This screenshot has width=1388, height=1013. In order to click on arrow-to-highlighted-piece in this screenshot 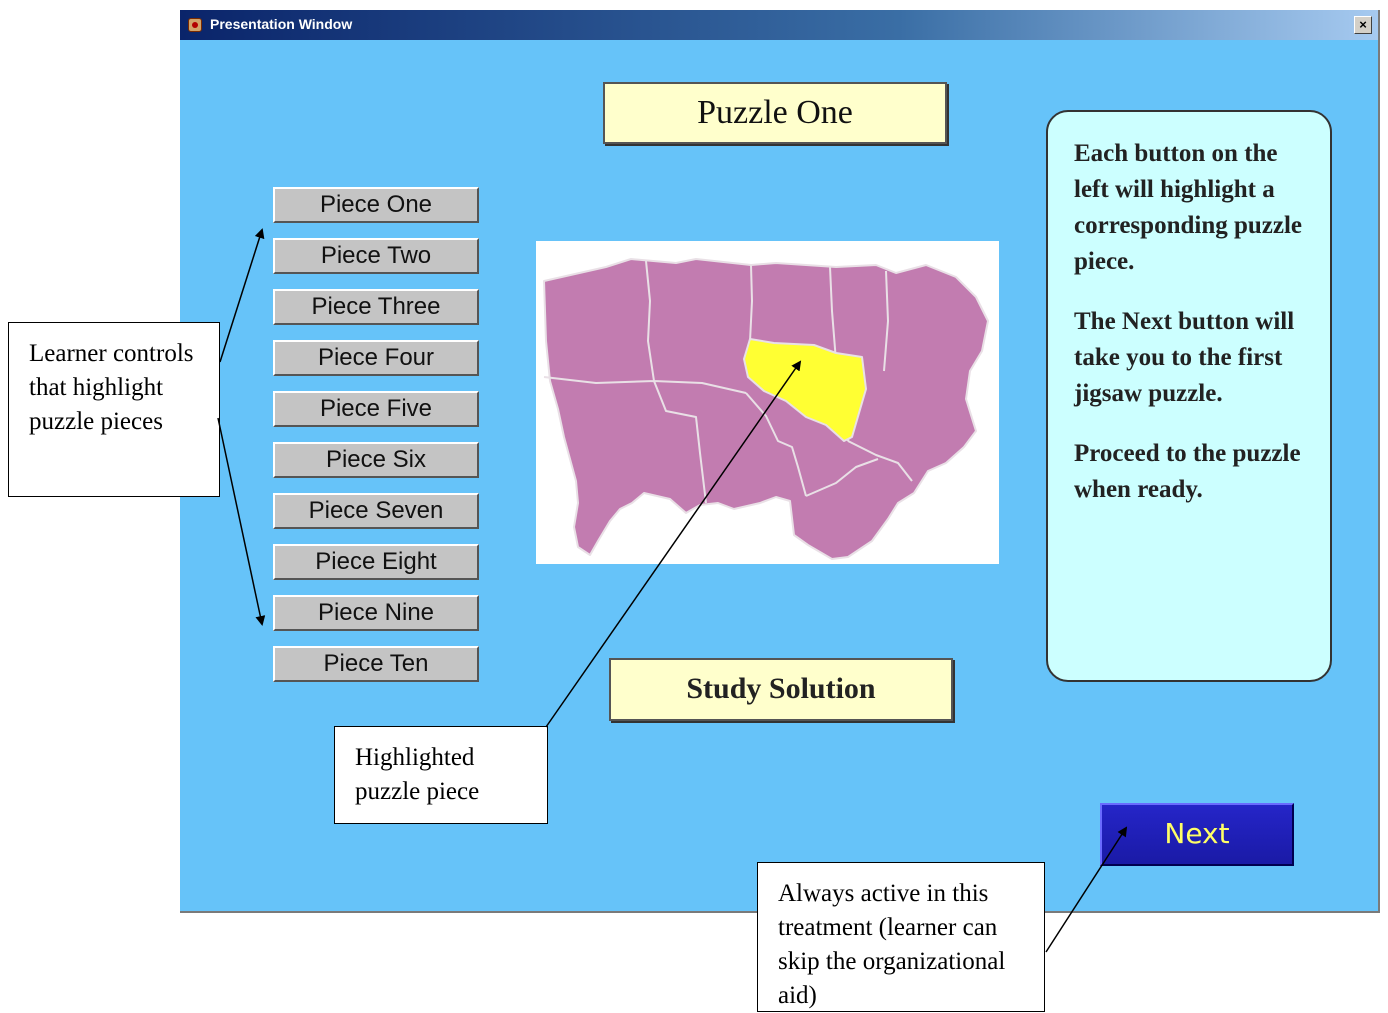, I will do `click(673, 544)`.